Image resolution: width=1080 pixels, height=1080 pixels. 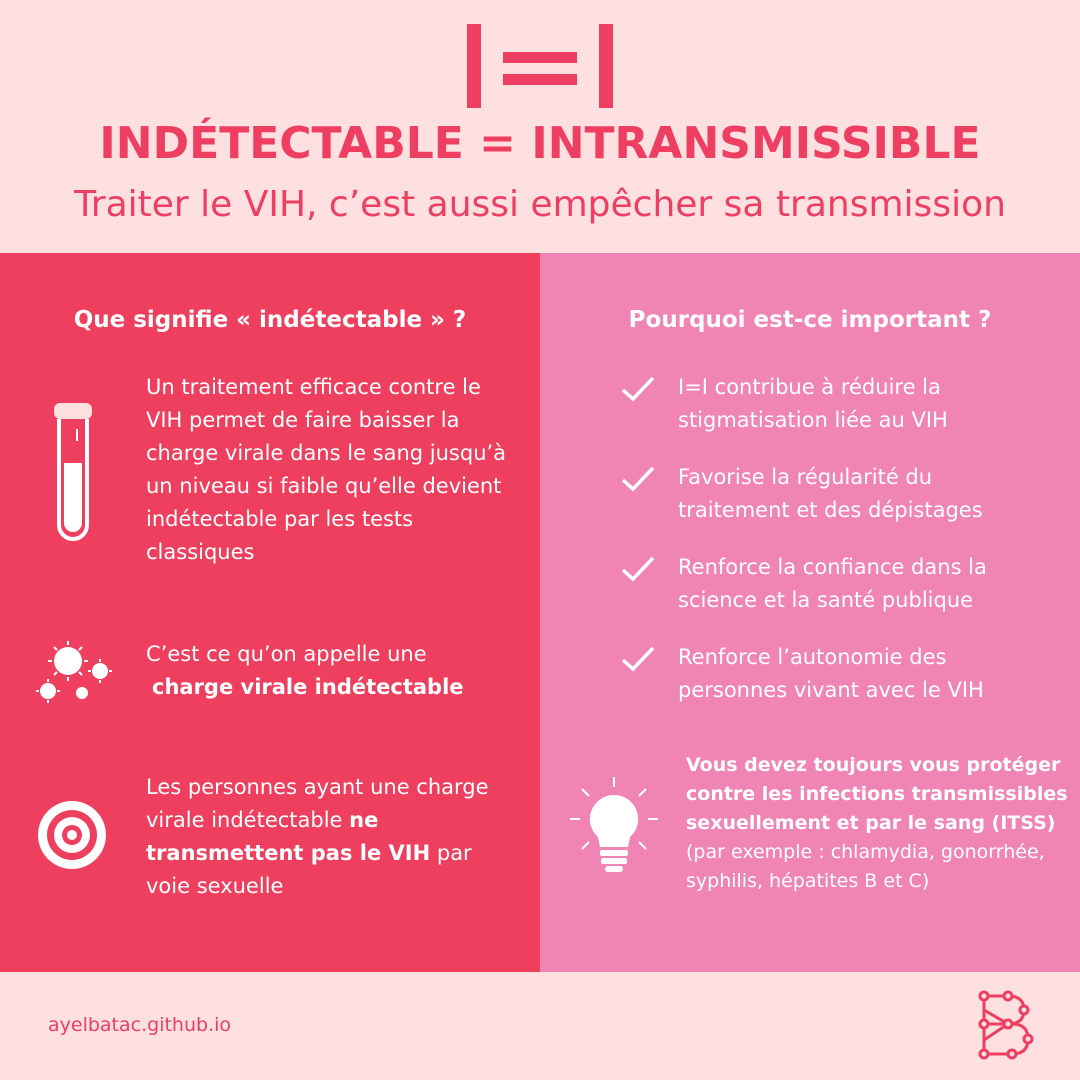 I want to click on left-block2-text: C’est ce qu’on appelle une, so click(x=286, y=654).